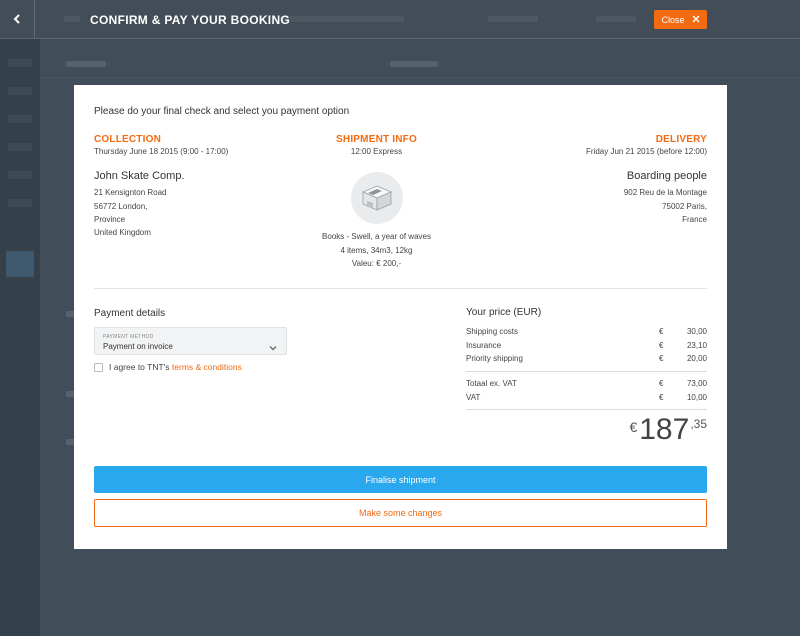 The height and width of the screenshot is (636, 800). Describe the element at coordinates (504, 312) in the screenshot. I see `price-title: Your price (EUR)` at that location.